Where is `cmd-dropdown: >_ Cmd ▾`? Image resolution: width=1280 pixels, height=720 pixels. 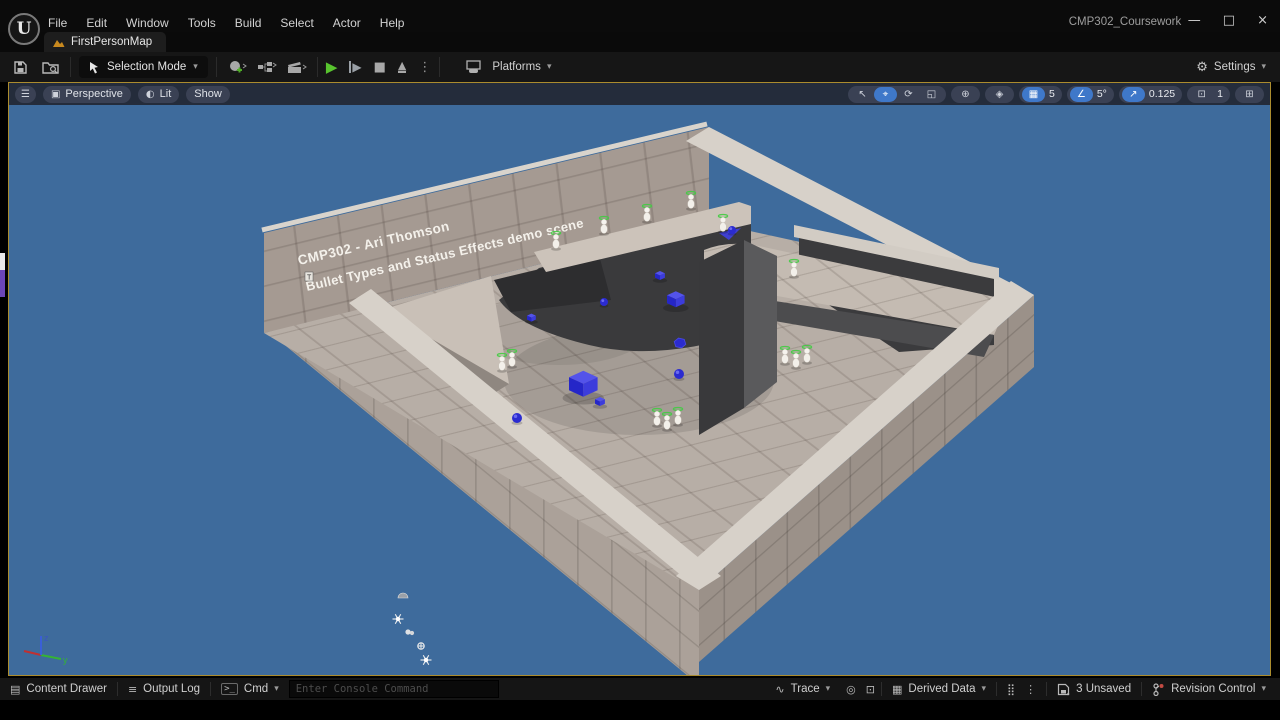 cmd-dropdown: >_ Cmd ▾ is located at coordinates (250, 689).